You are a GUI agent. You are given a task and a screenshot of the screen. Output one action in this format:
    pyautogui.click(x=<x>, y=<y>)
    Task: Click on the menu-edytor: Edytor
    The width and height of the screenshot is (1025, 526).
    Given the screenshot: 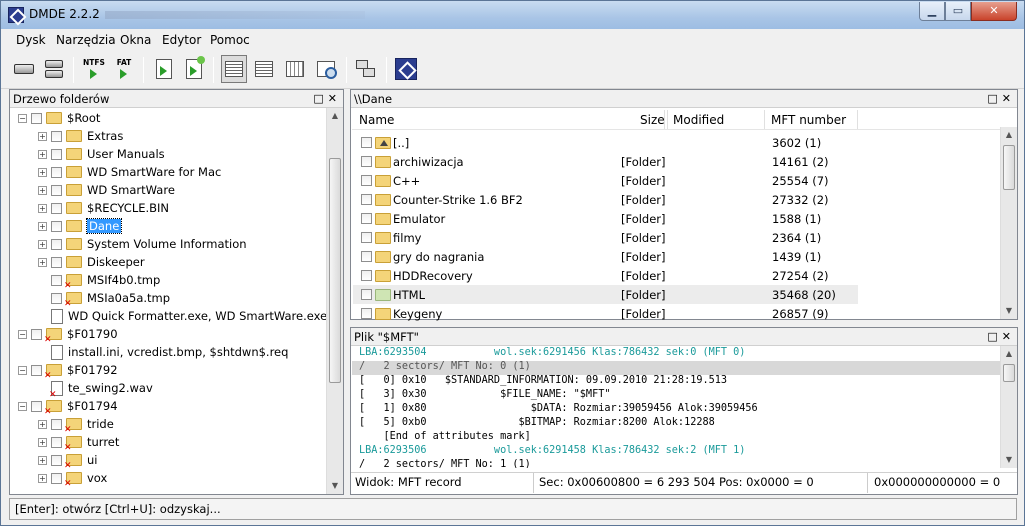 What is the action you would take?
    pyautogui.click(x=181, y=40)
    